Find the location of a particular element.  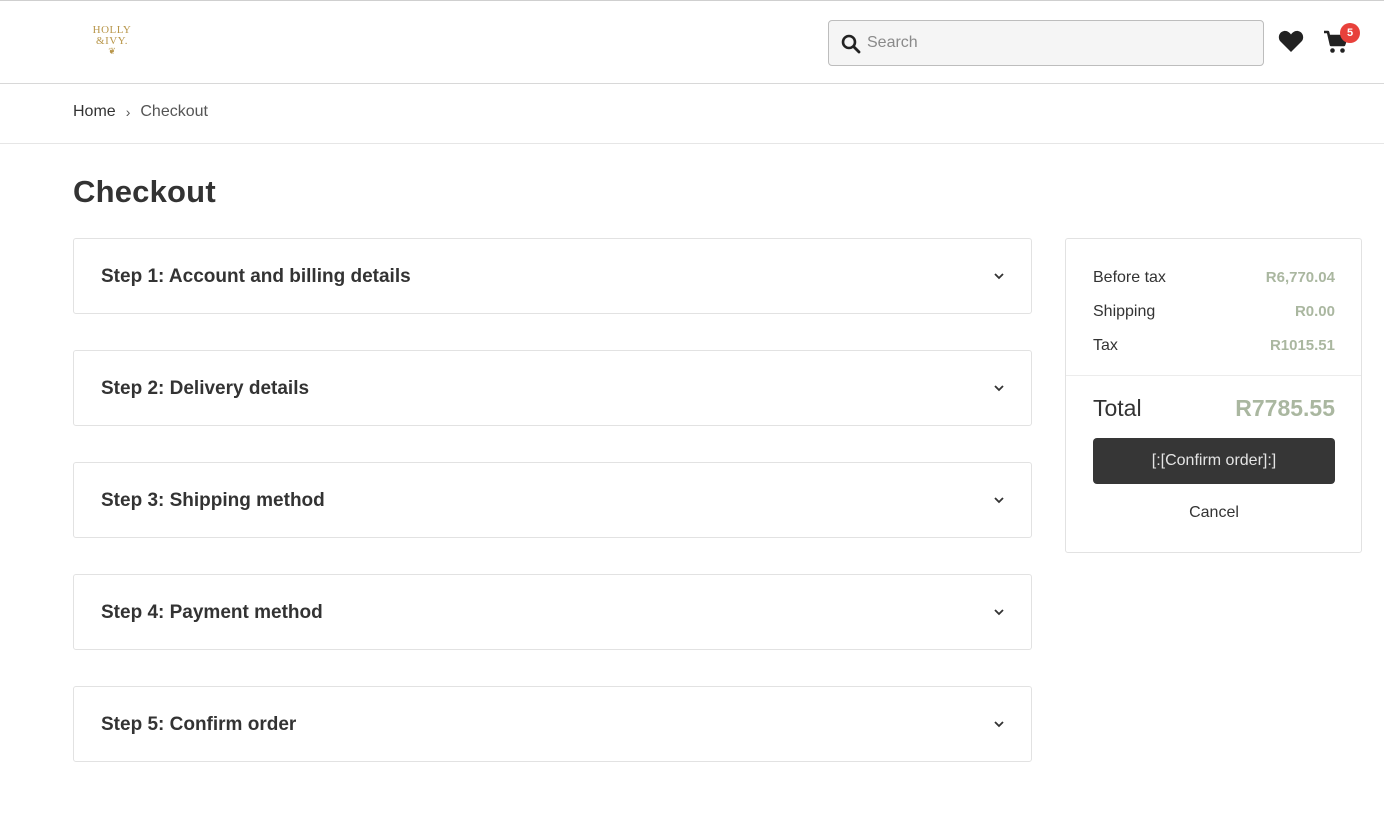

step-title: Step 3: Shipping method is located at coordinates (213, 500).